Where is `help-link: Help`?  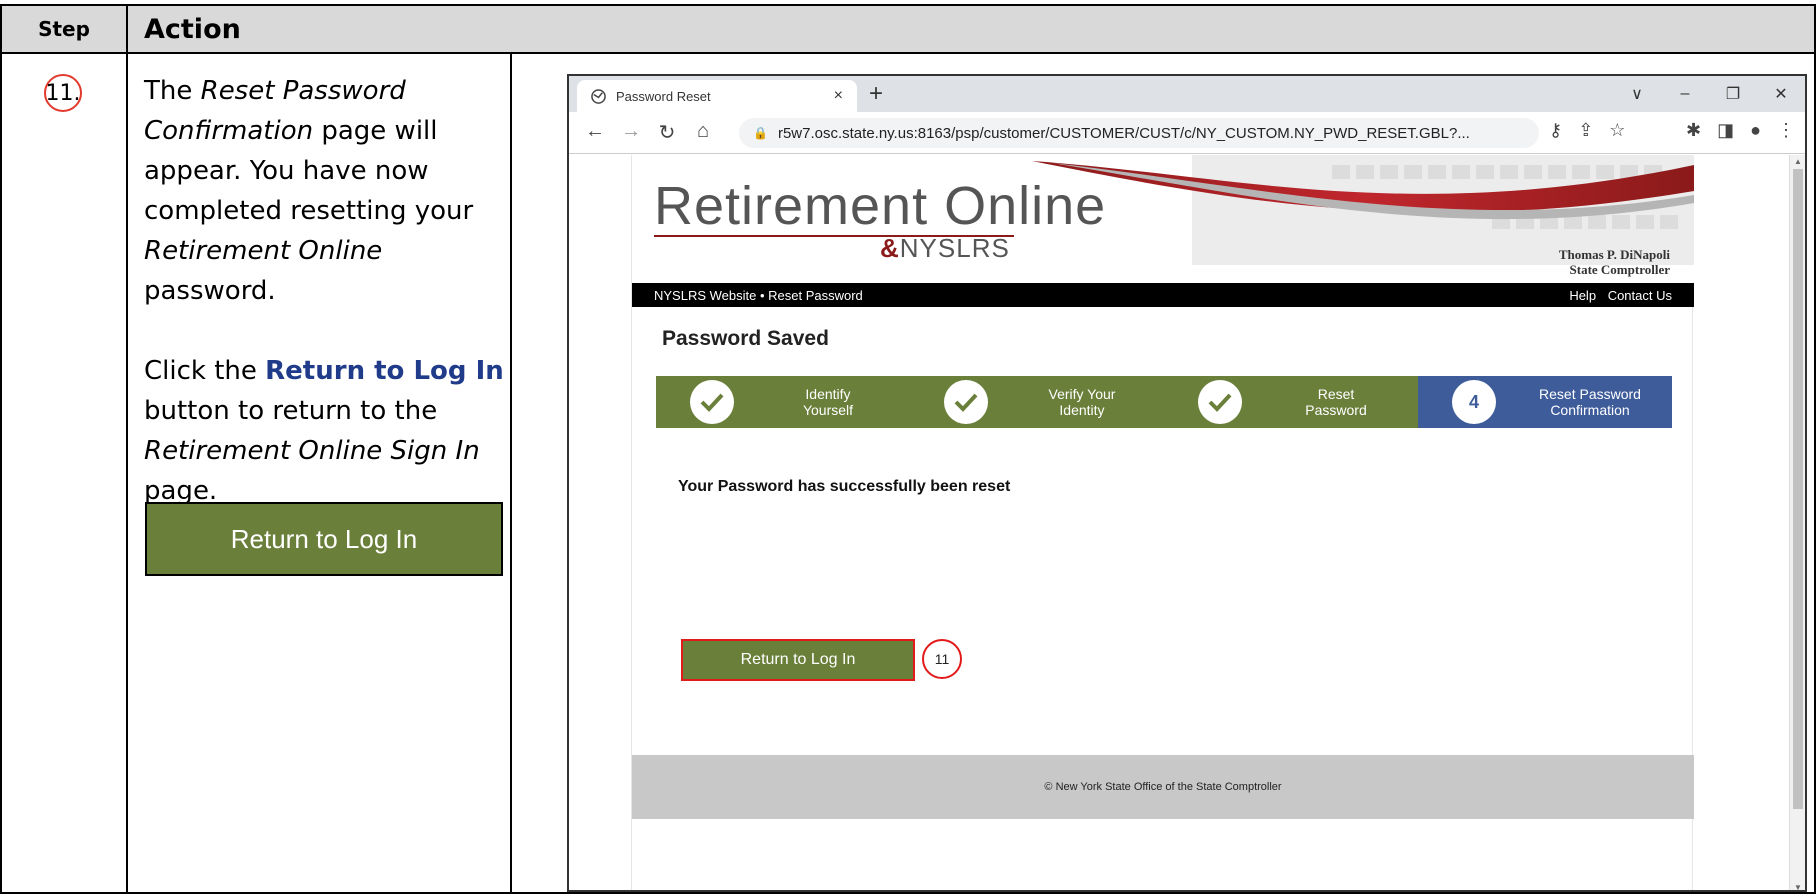
help-link: Help is located at coordinates (1582, 295).